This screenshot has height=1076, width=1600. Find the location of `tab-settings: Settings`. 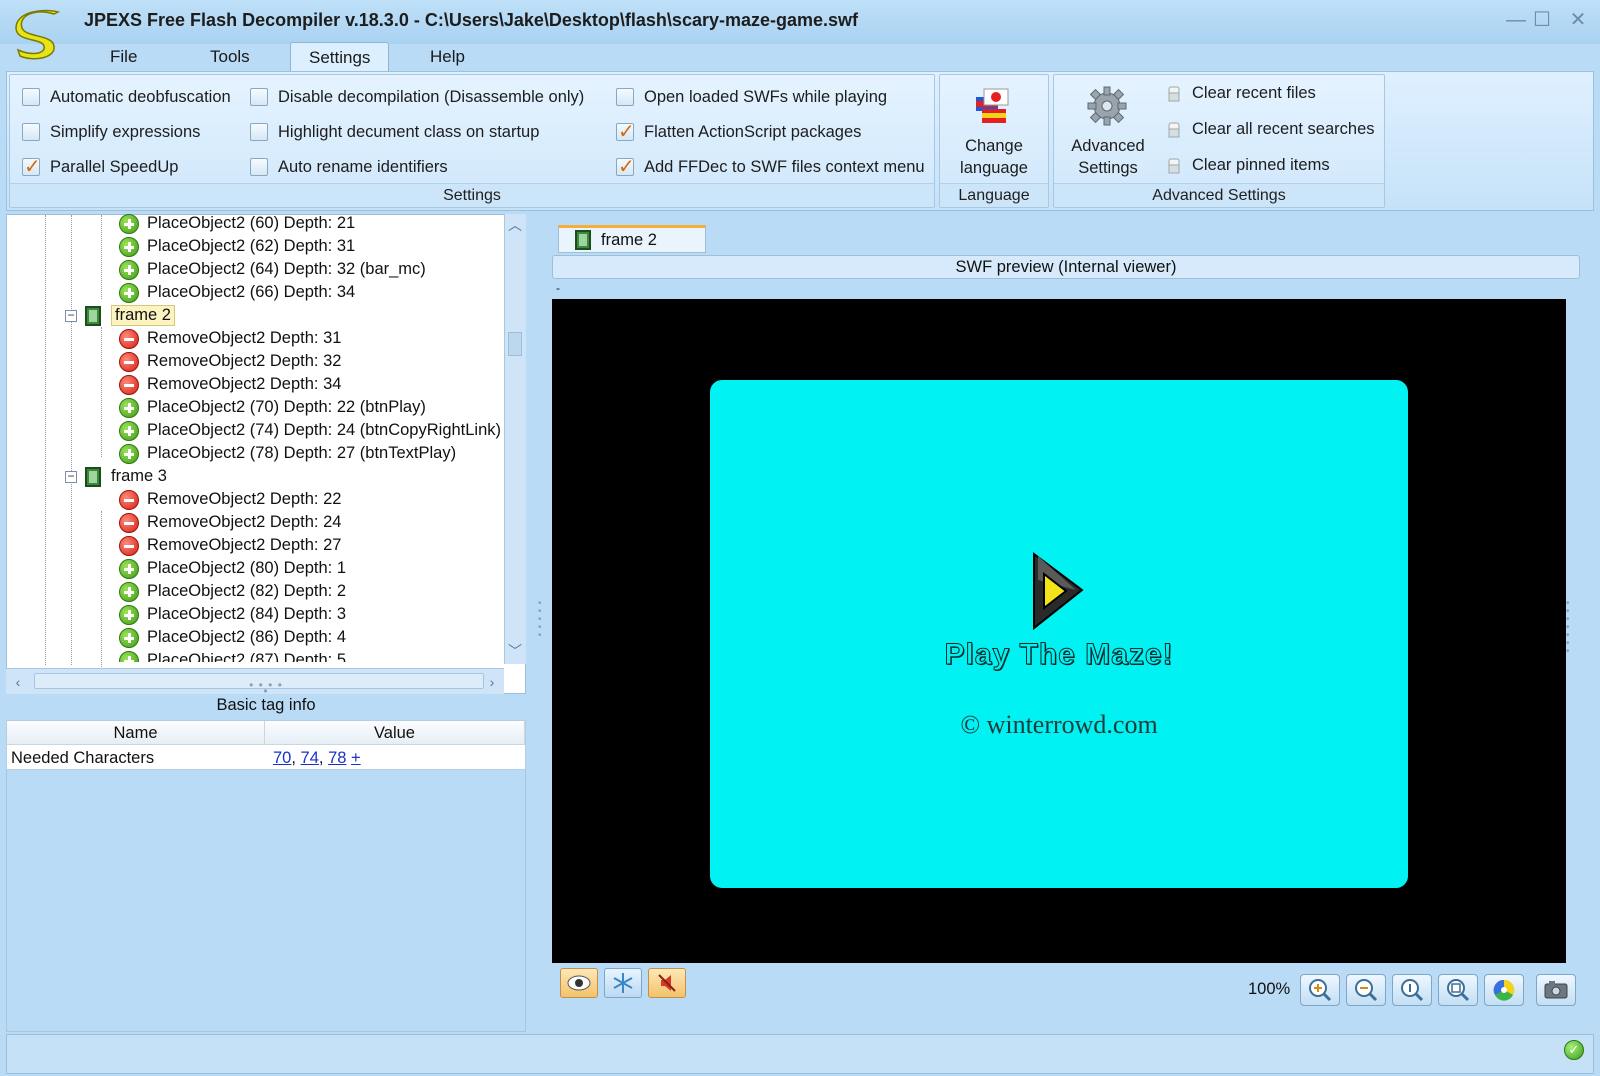

tab-settings: Settings is located at coordinates (340, 57).